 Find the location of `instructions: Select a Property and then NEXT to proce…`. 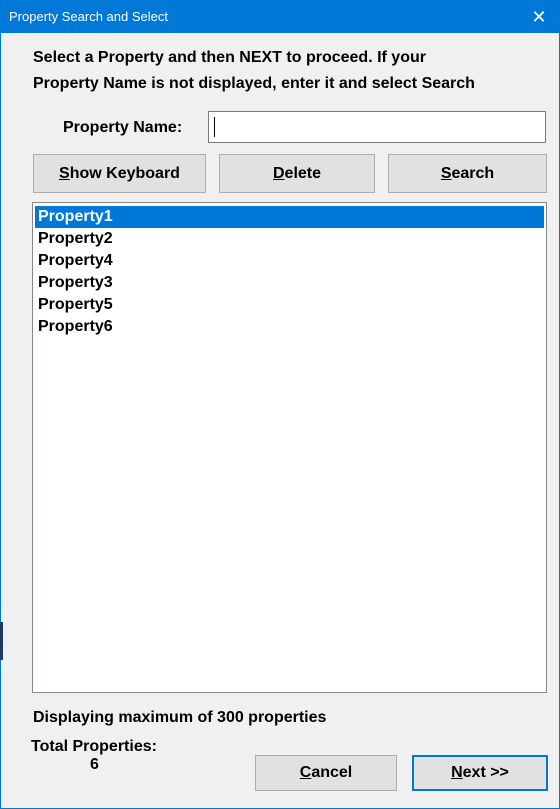

instructions: Select a Property and then NEXT to proce… is located at coordinates (293, 71).